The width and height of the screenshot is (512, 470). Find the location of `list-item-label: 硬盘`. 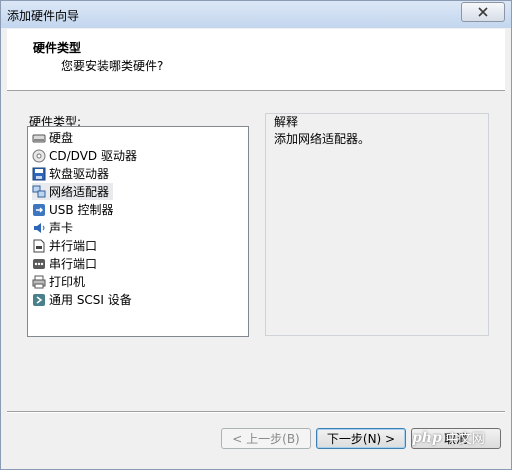

list-item-label: 硬盘 is located at coordinates (61, 138).